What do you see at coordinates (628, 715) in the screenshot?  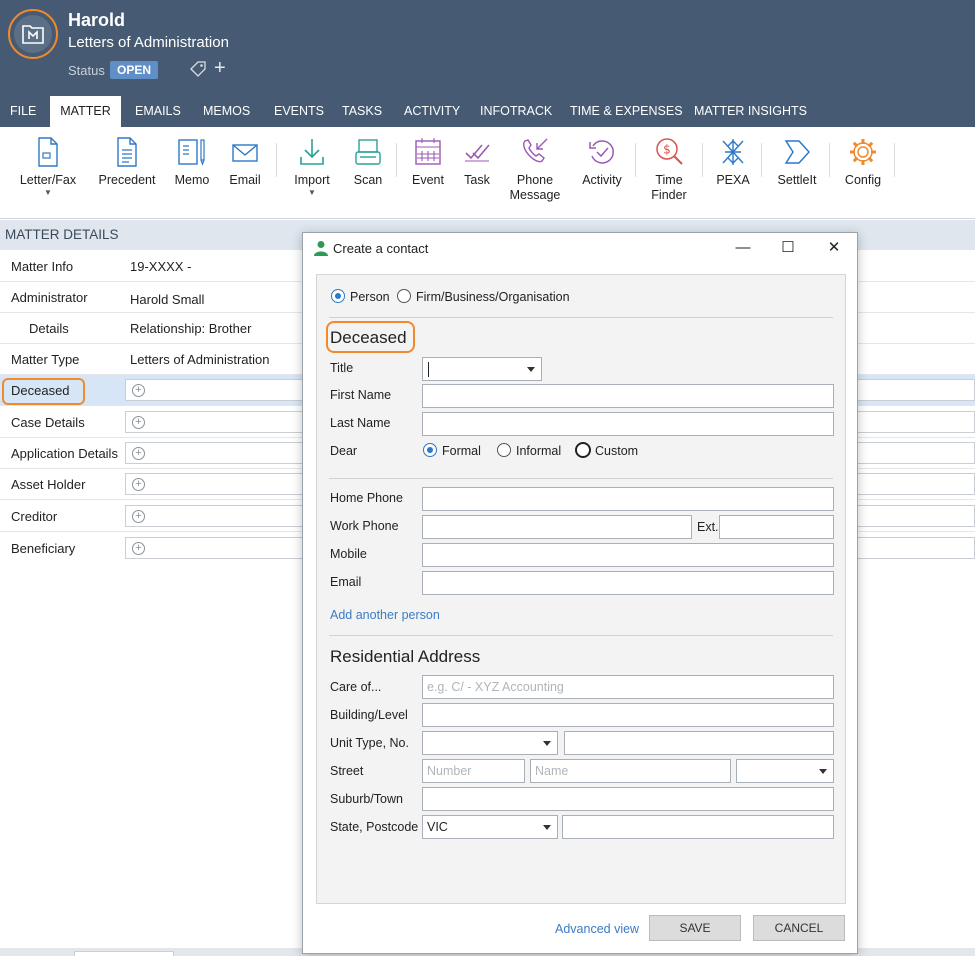 I see `building-level-input` at bounding box center [628, 715].